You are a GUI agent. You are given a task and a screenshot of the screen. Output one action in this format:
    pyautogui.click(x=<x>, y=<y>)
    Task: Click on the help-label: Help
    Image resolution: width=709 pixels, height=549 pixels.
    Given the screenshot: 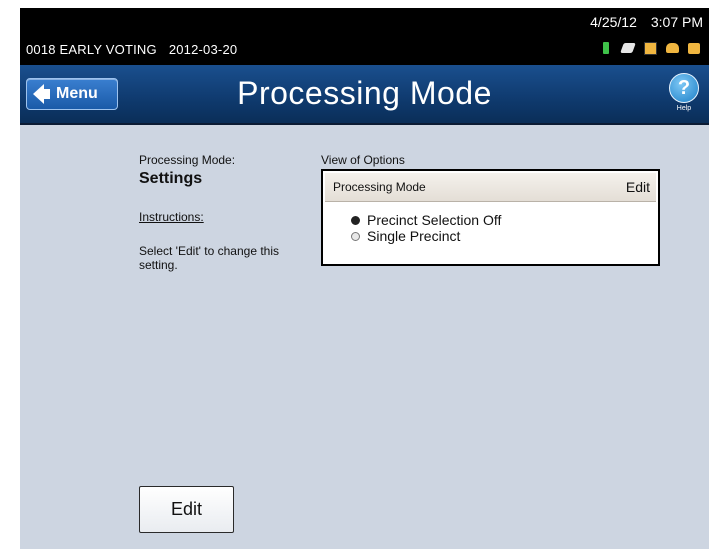 What is the action you would take?
    pyautogui.click(x=684, y=108)
    